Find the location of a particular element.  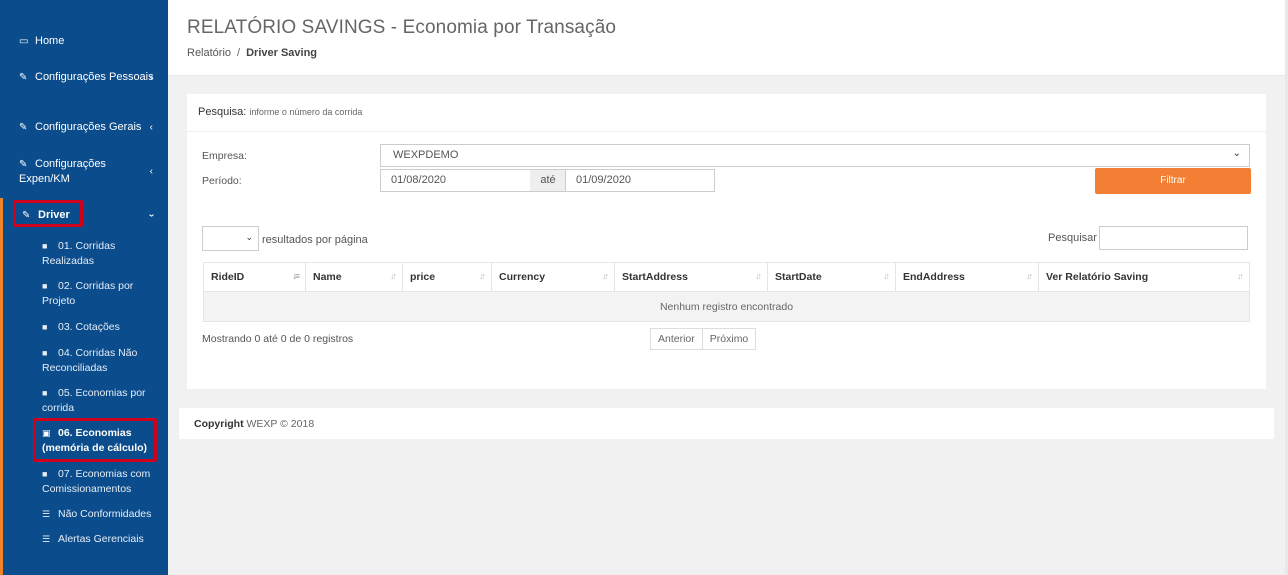

date-to-input: 01/09/2020 is located at coordinates (640, 180).